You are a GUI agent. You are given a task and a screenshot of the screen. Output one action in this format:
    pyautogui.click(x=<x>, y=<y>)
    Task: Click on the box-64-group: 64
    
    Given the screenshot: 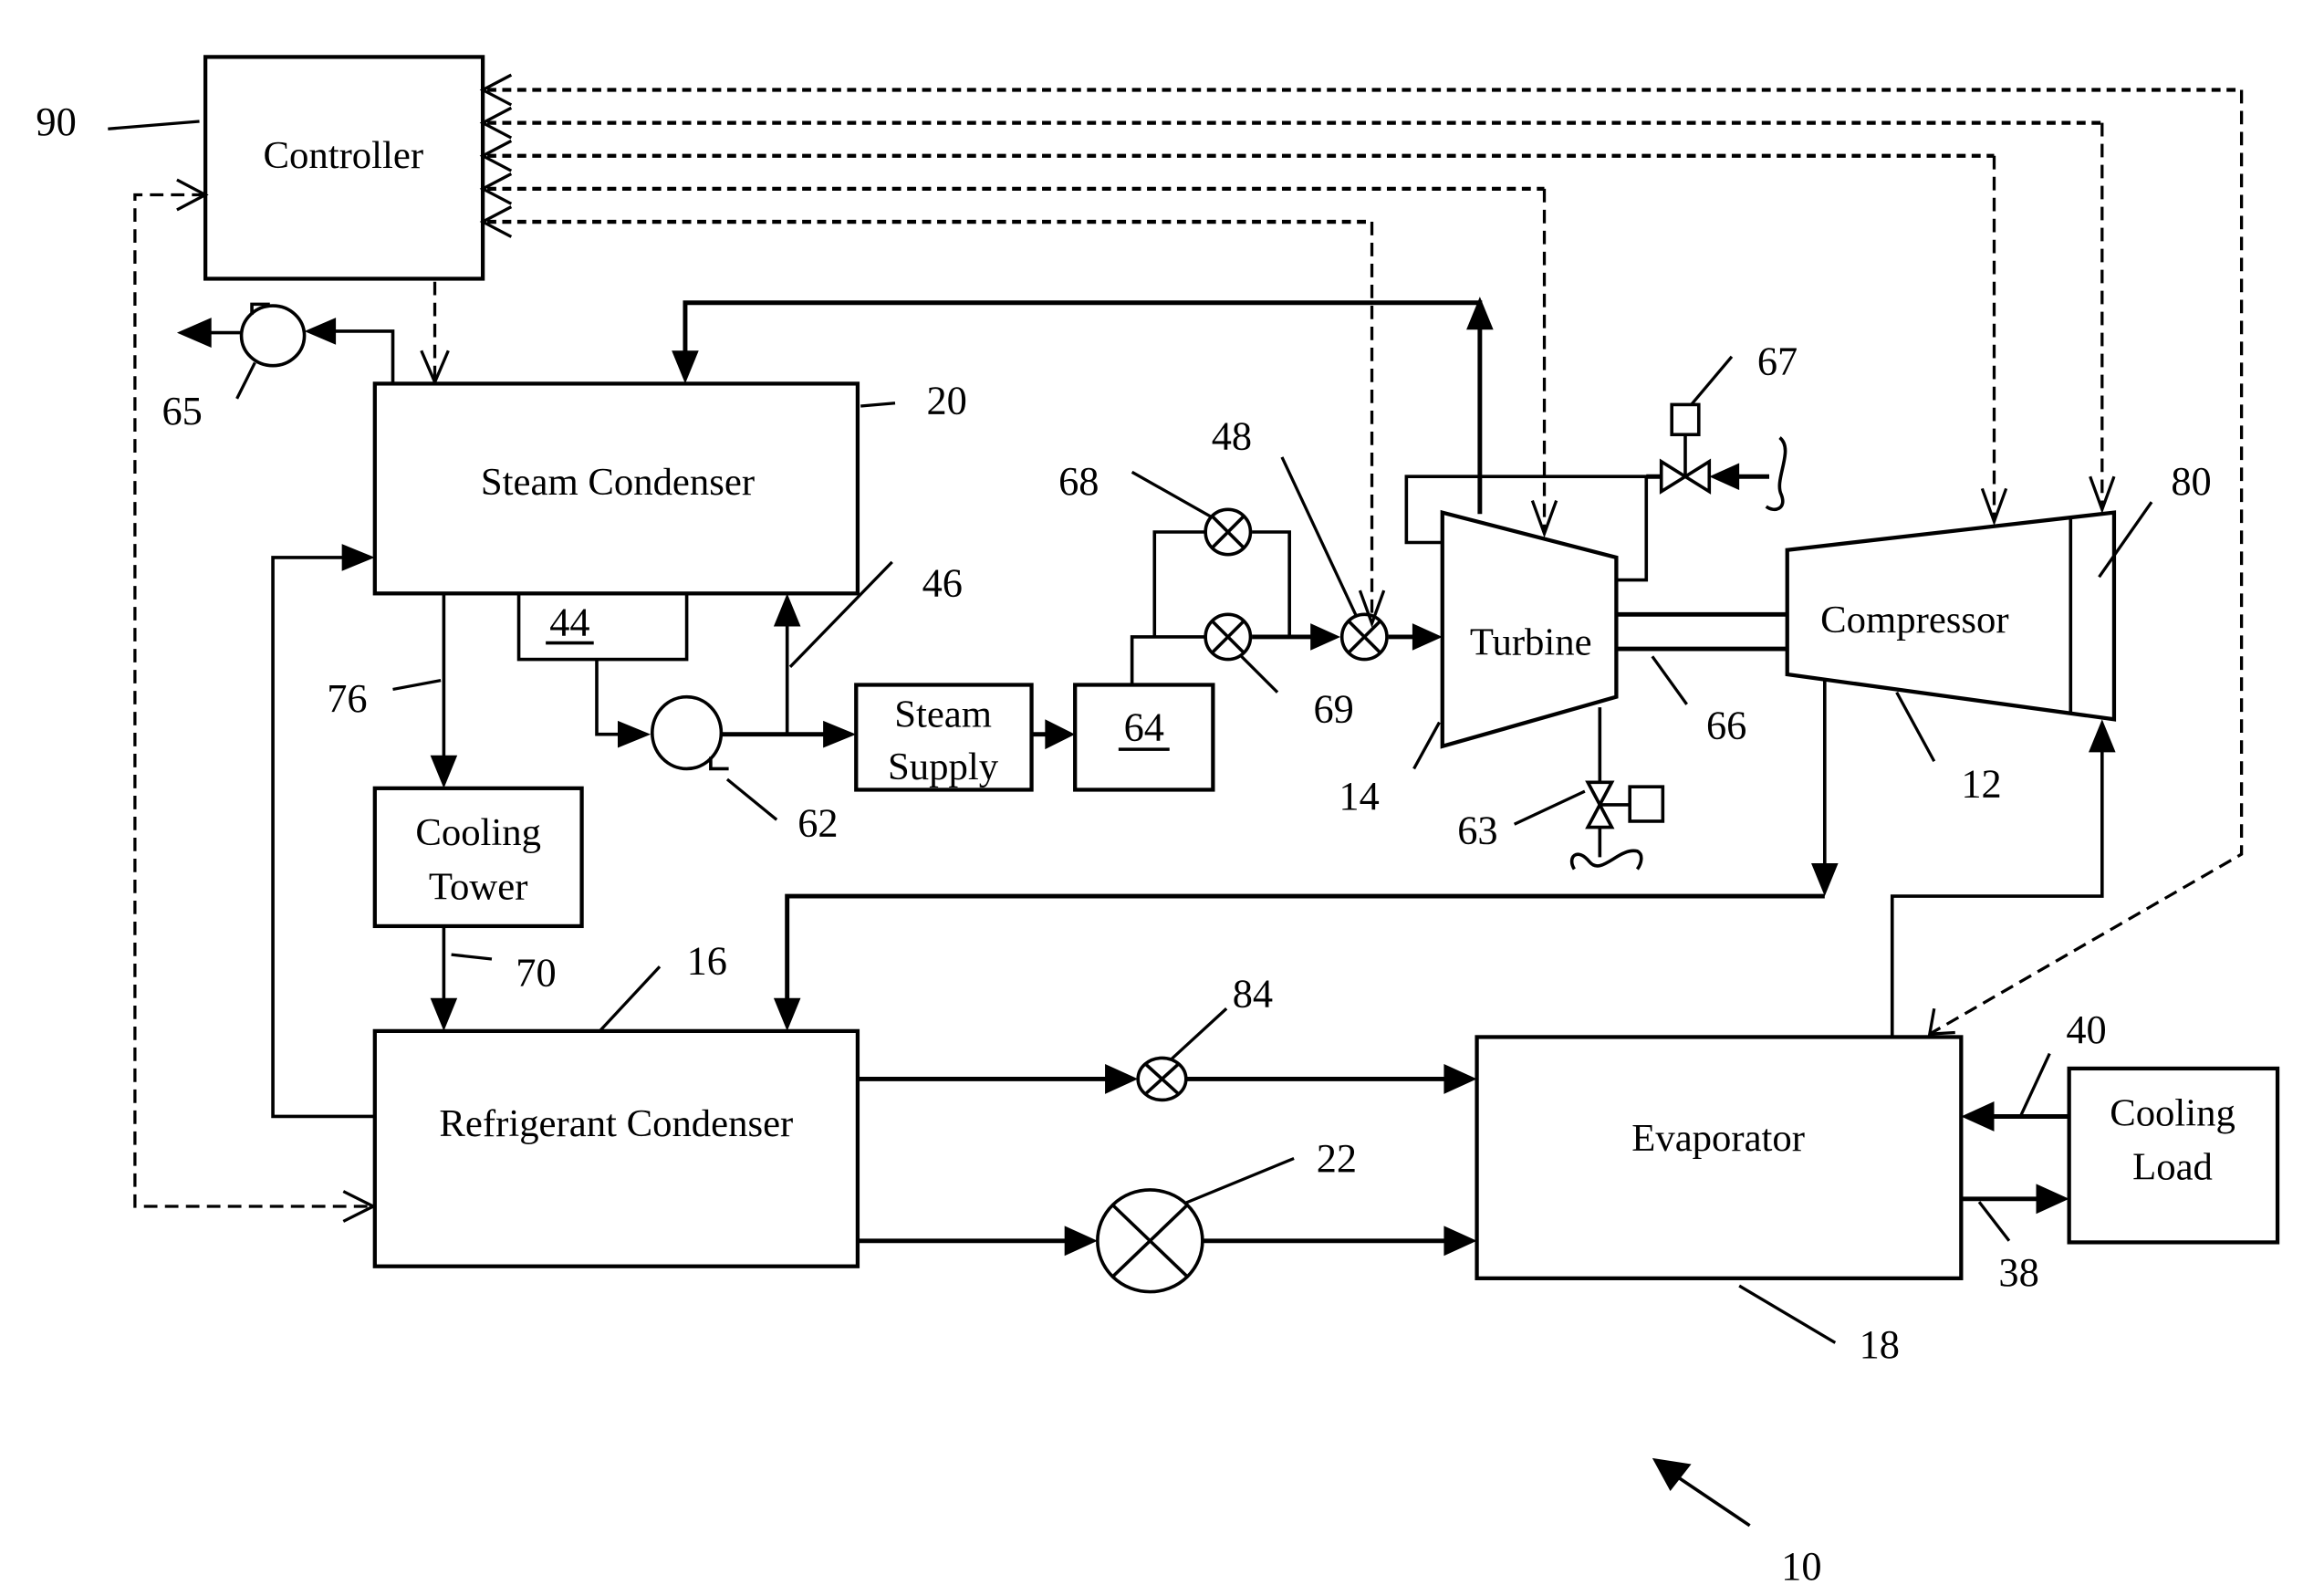 What is the action you would take?
    pyautogui.click(x=1144, y=738)
    